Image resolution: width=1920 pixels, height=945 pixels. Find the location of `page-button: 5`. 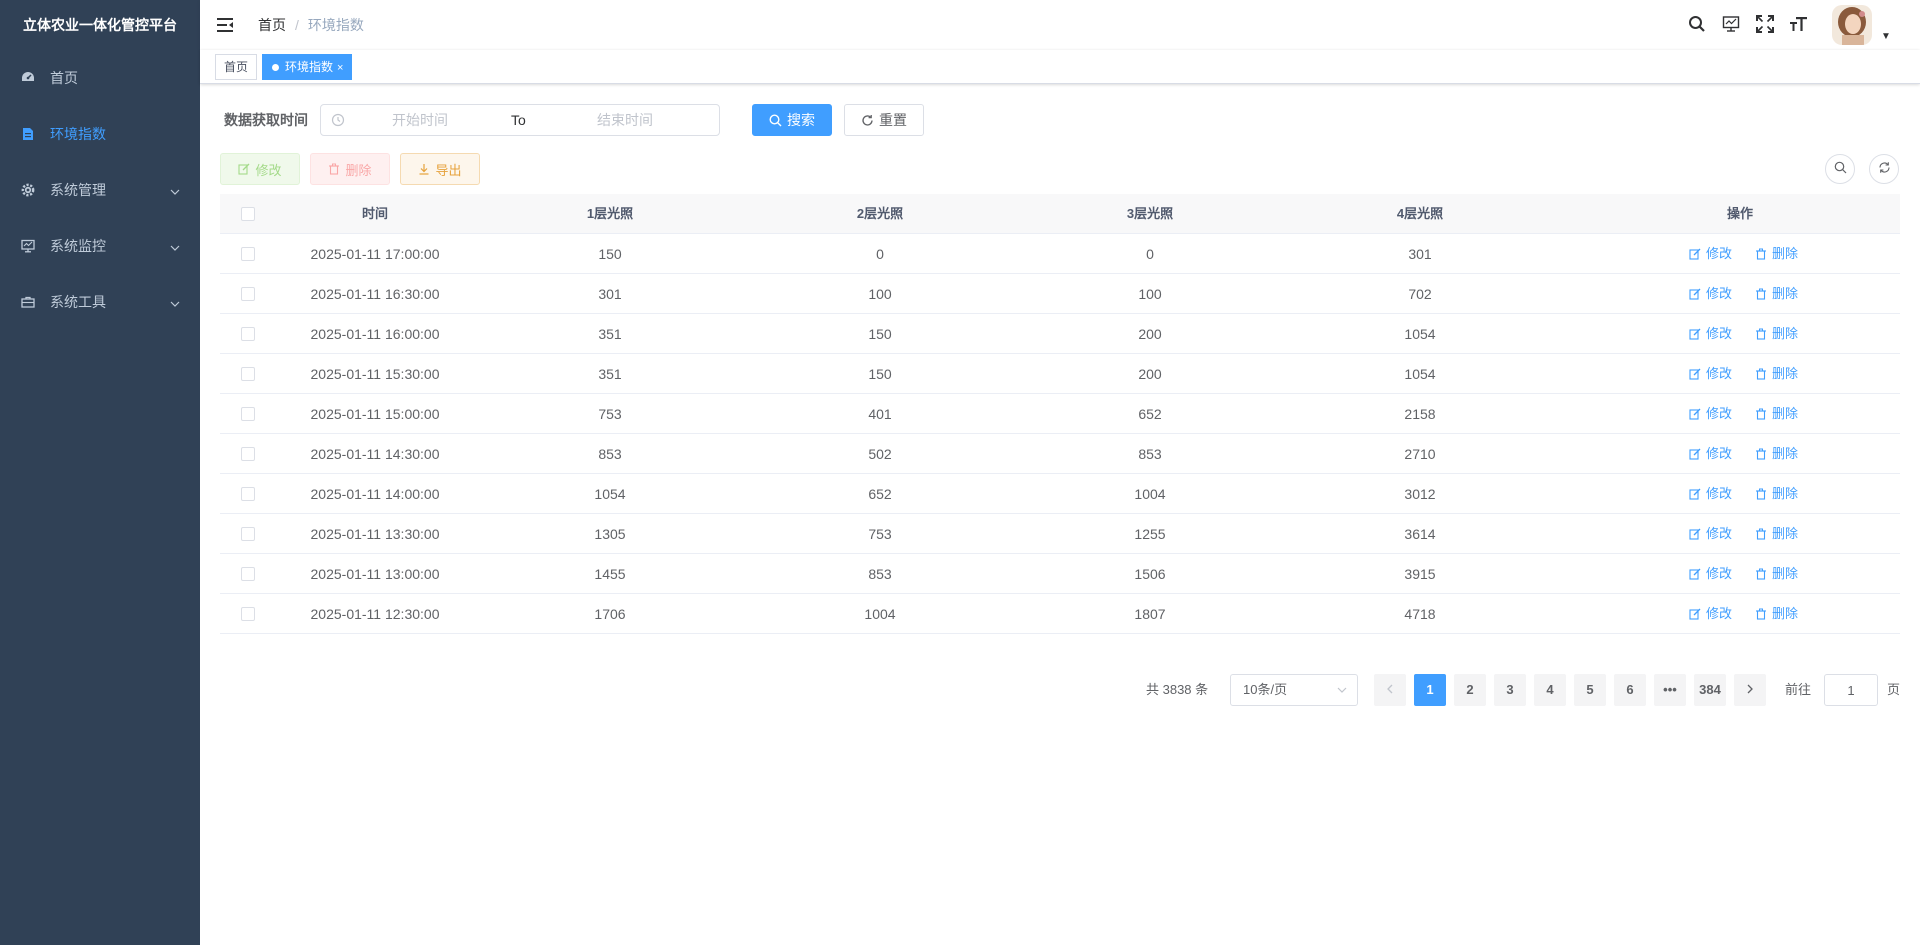

page-button: 5 is located at coordinates (1590, 690).